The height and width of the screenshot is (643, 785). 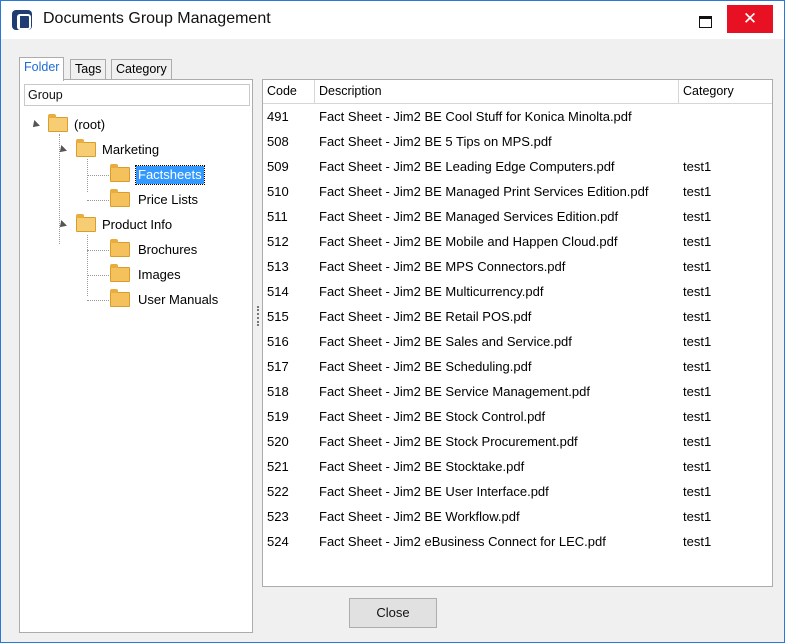 What do you see at coordinates (135, 276) in the screenshot?
I see `tree-node-images: Images` at bounding box center [135, 276].